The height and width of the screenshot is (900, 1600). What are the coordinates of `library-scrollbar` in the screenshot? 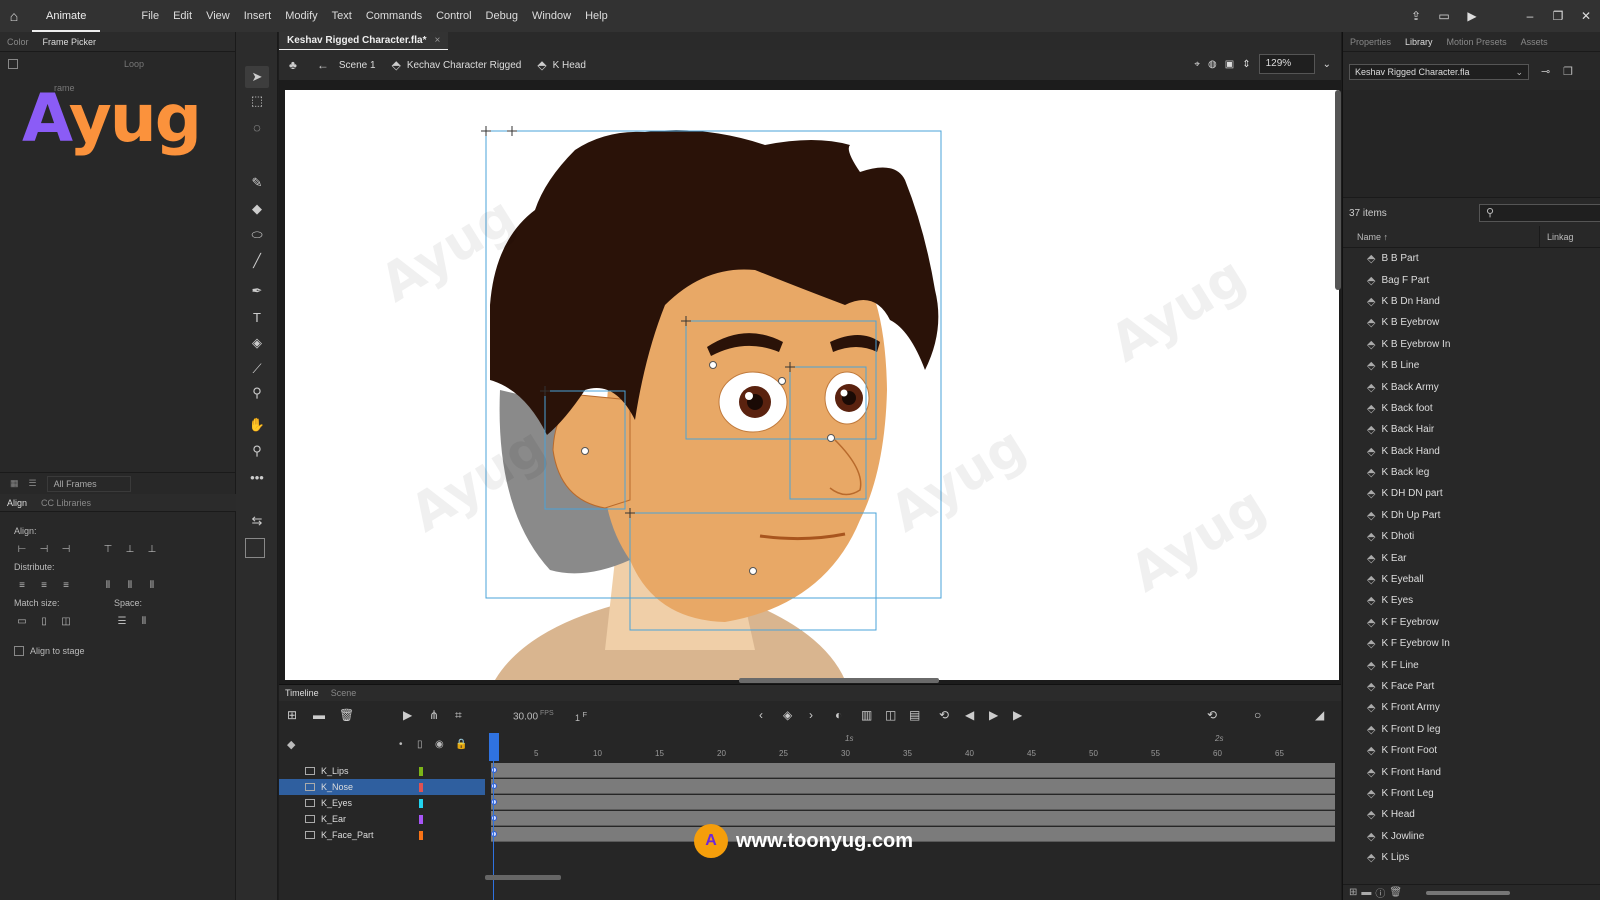 It's located at (1468, 892).